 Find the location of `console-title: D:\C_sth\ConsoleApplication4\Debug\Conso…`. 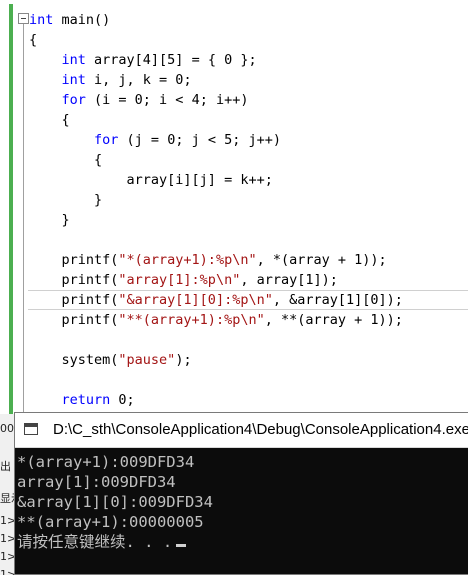

console-title: D:\C_sth\ConsoleApplication4\Debug\Conso… is located at coordinates (260, 429).